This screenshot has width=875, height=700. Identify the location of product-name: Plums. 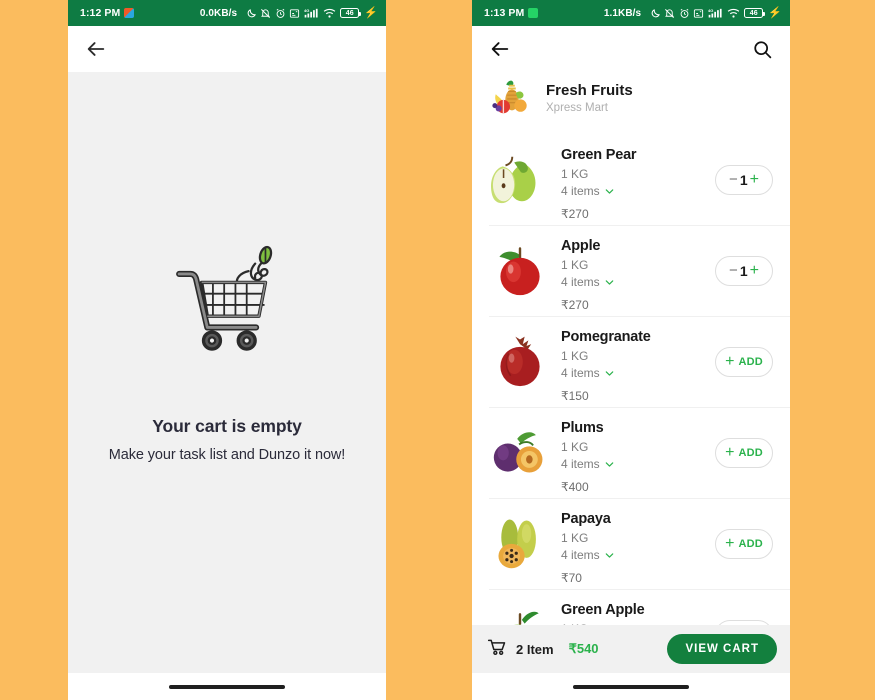
(582, 428).